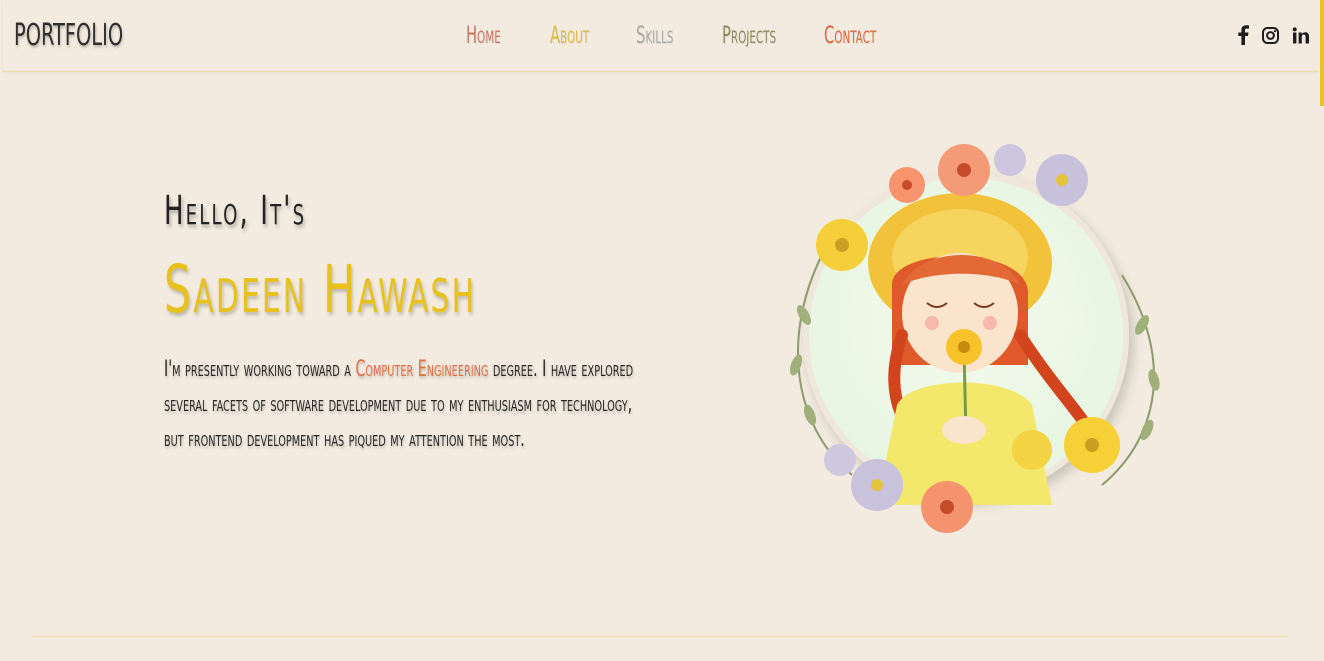  What do you see at coordinates (850, 35) in the screenshot?
I see `nav-contact: Contact` at bounding box center [850, 35].